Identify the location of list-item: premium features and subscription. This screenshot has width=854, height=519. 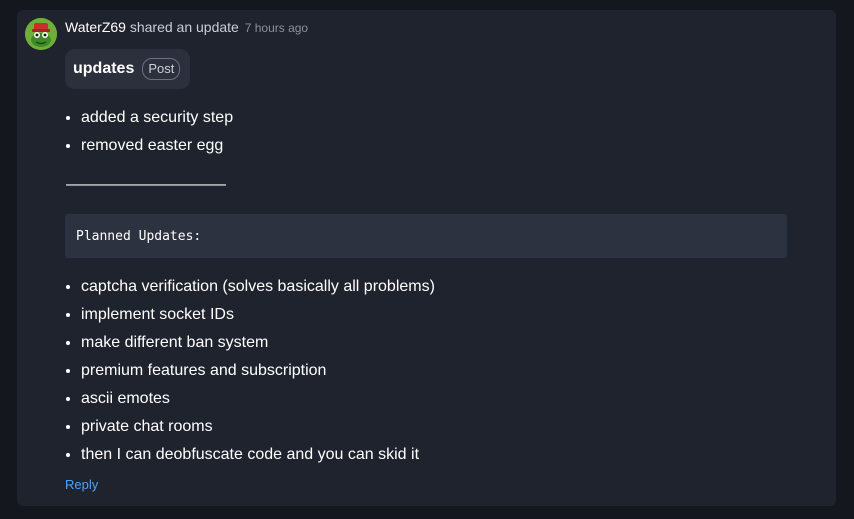
(258, 371).